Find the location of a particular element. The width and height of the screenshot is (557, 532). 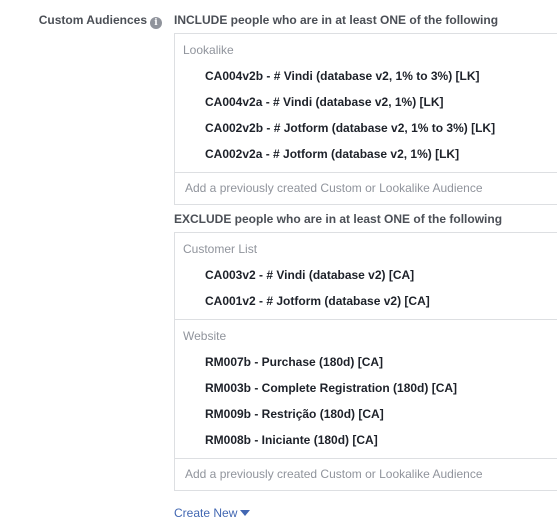

audience-item: CA003v2 - # Vindi (database v2) [CA] is located at coordinates (366, 275).